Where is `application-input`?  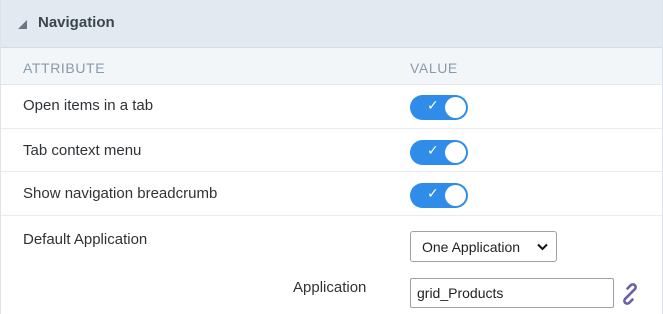
application-input is located at coordinates (512, 293).